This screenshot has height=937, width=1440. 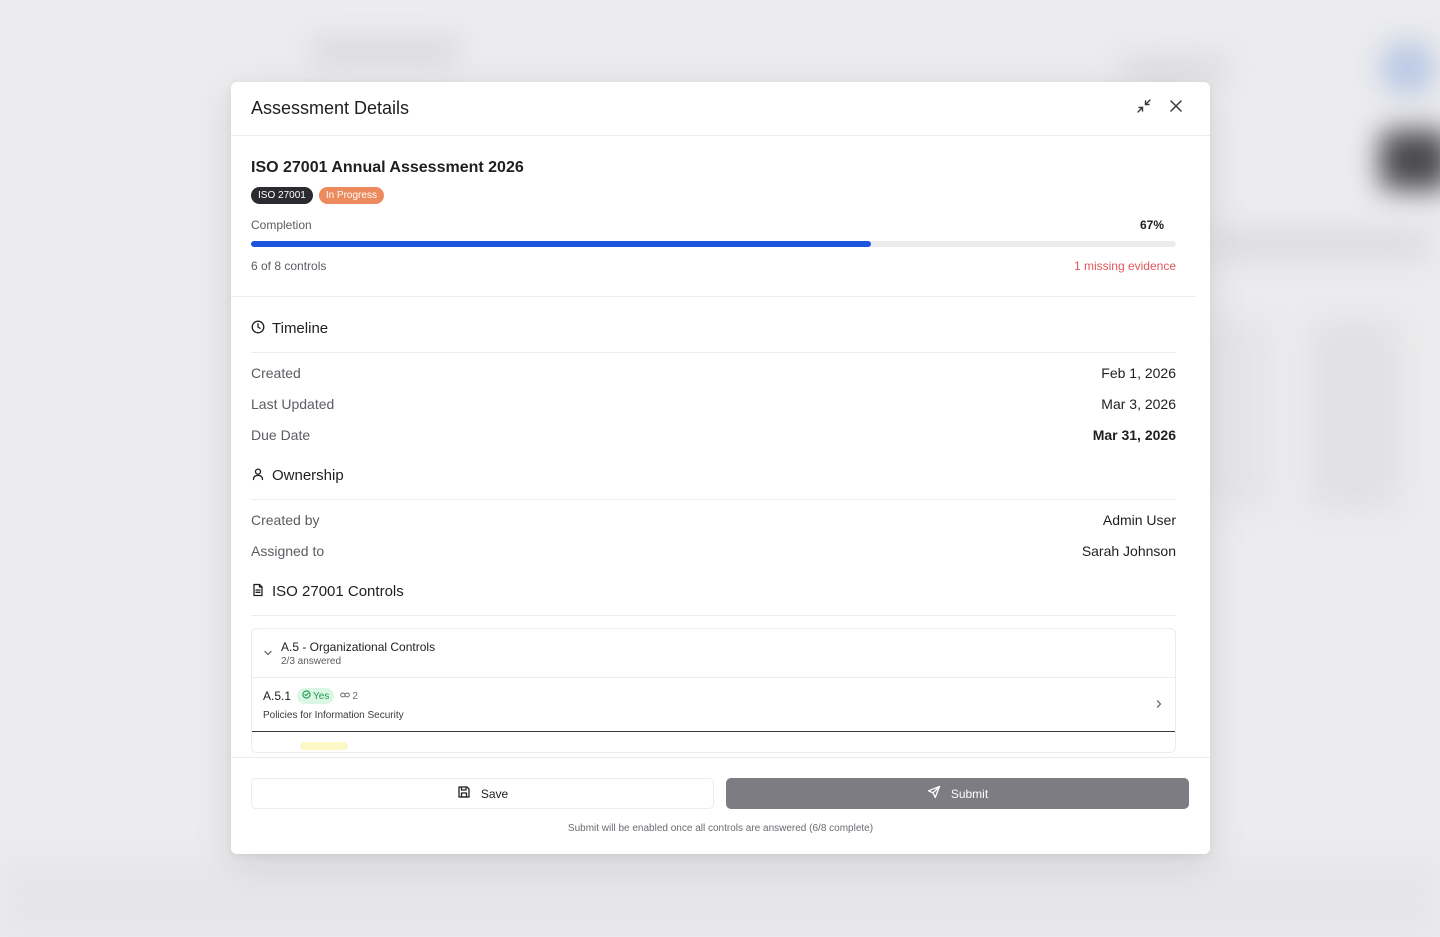 What do you see at coordinates (308, 475) in the screenshot?
I see `ownership-heading: Ownership` at bounding box center [308, 475].